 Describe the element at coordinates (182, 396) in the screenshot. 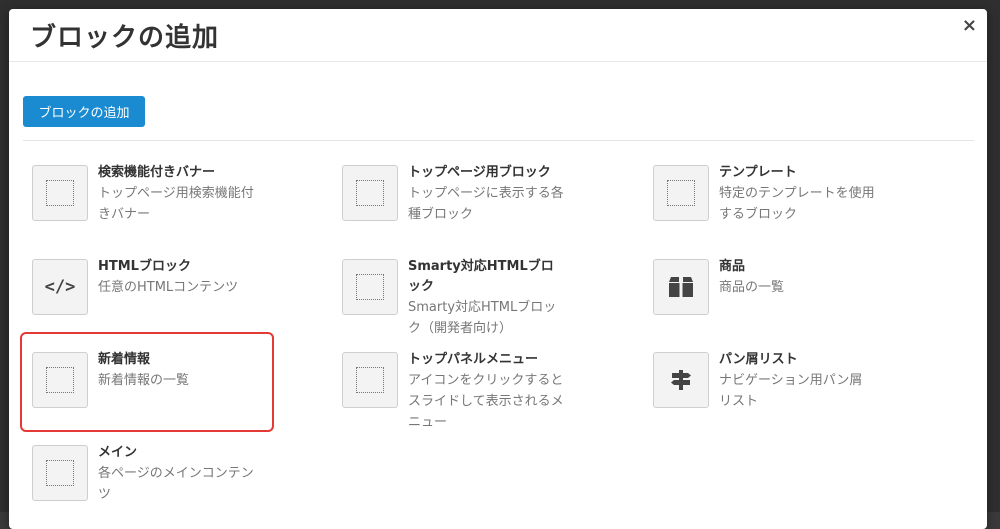

I see `block-item-news: 新着情報 新着情報の一覧` at that location.